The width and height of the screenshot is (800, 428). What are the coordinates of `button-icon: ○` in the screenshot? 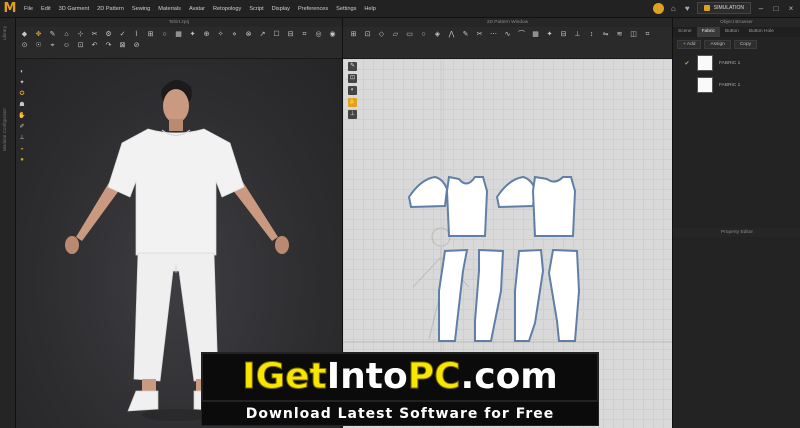 It's located at (164, 34).